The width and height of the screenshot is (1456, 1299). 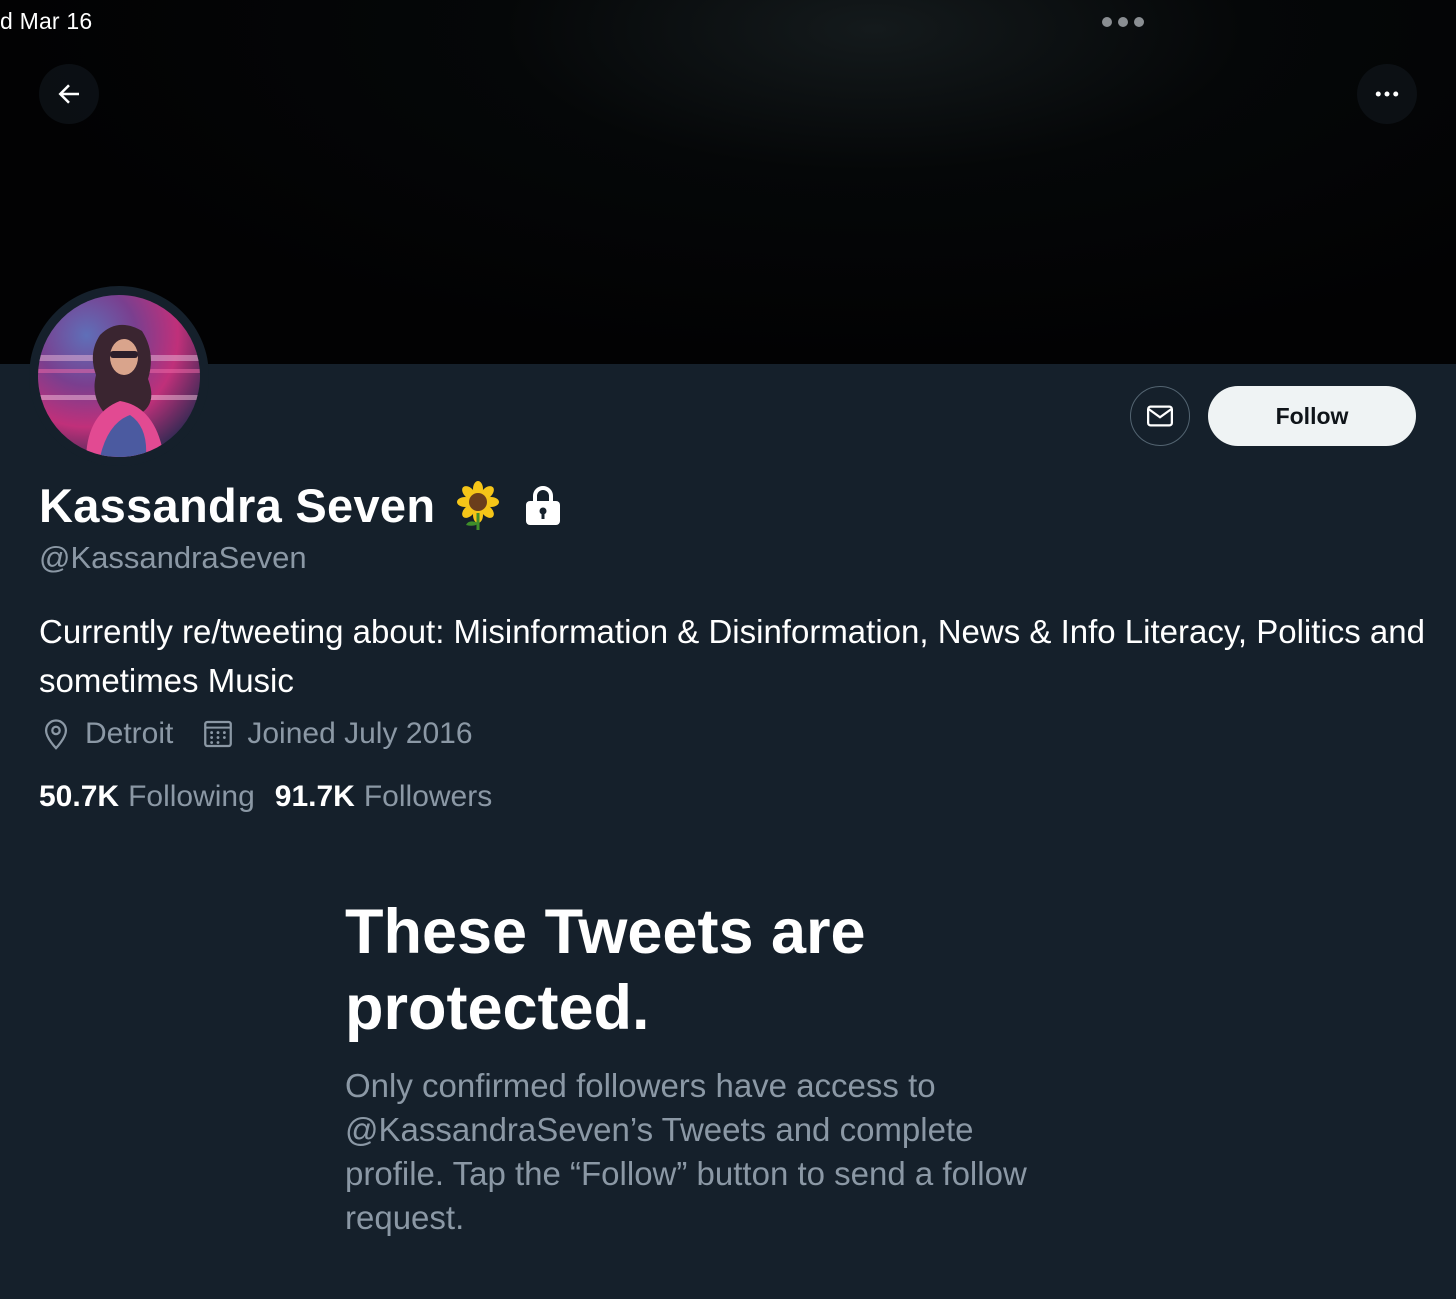 I want to click on more-options-button, so click(x=1387, y=94).